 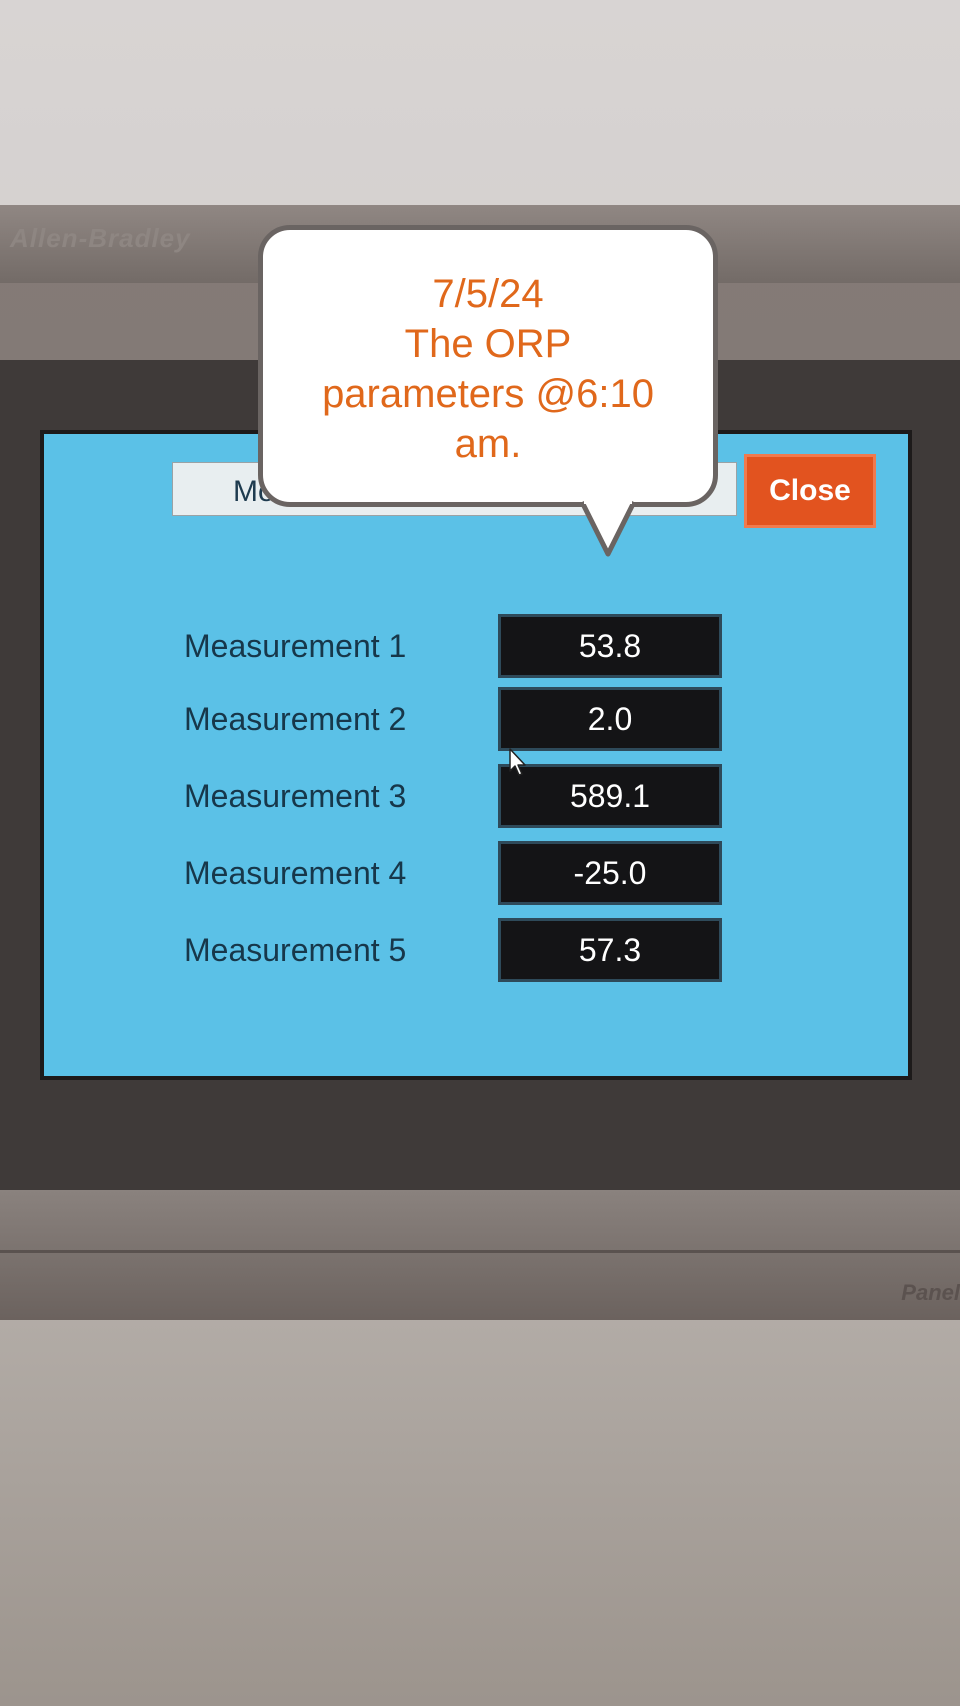 I want to click on annotation-line-4: am., so click(x=488, y=444).